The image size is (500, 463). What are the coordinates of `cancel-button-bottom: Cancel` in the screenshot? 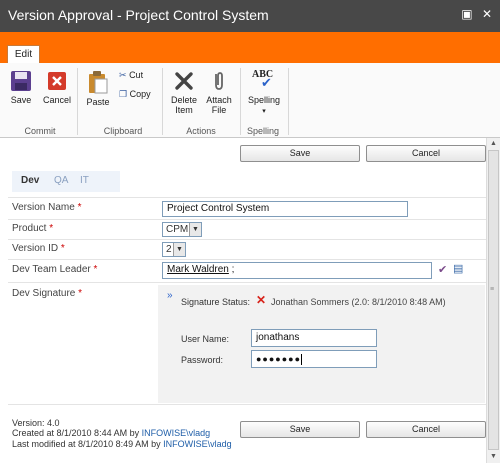 It's located at (426, 429).